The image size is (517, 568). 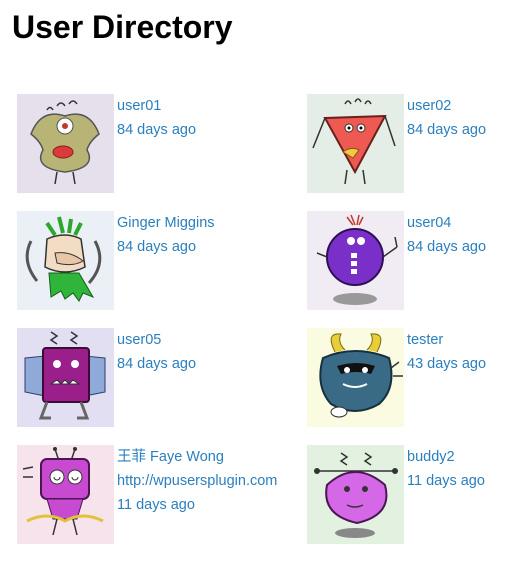 I want to click on user-name-link: user02, so click(x=446, y=106).